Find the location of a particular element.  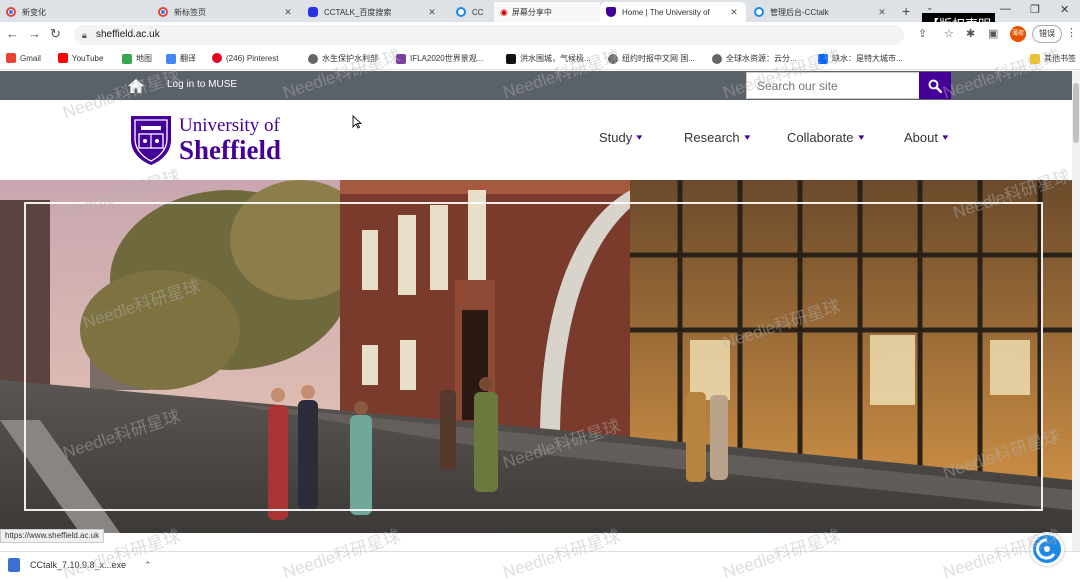

maximize-icon: ❐ is located at coordinates (1035, 9).